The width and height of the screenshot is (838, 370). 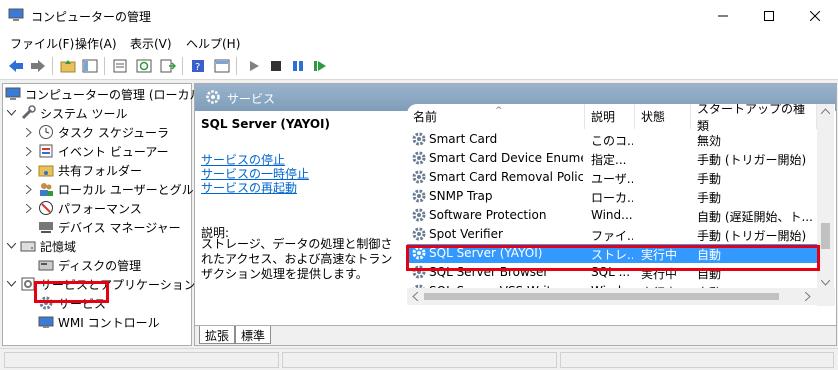 What do you see at coordinates (120, 189) in the screenshot?
I see `tree-item-local-users: ローカル ユーザーとグループ` at bounding box center [120, 189].